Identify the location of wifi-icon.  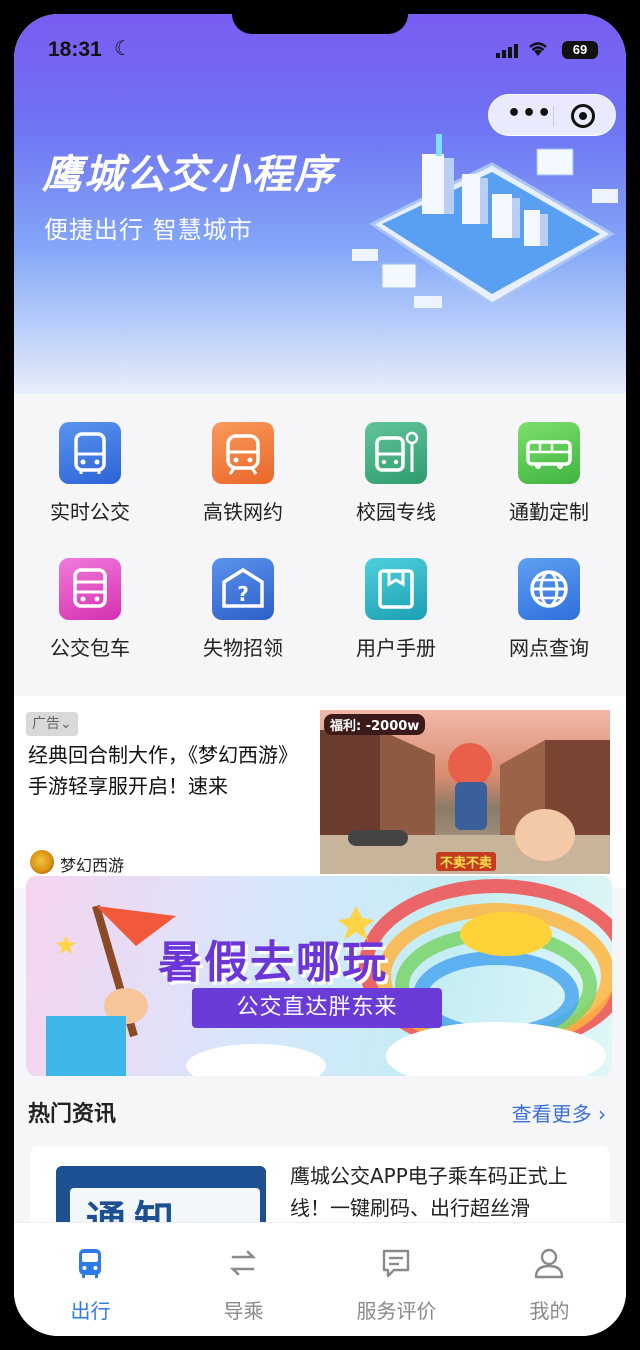
(538, 51).